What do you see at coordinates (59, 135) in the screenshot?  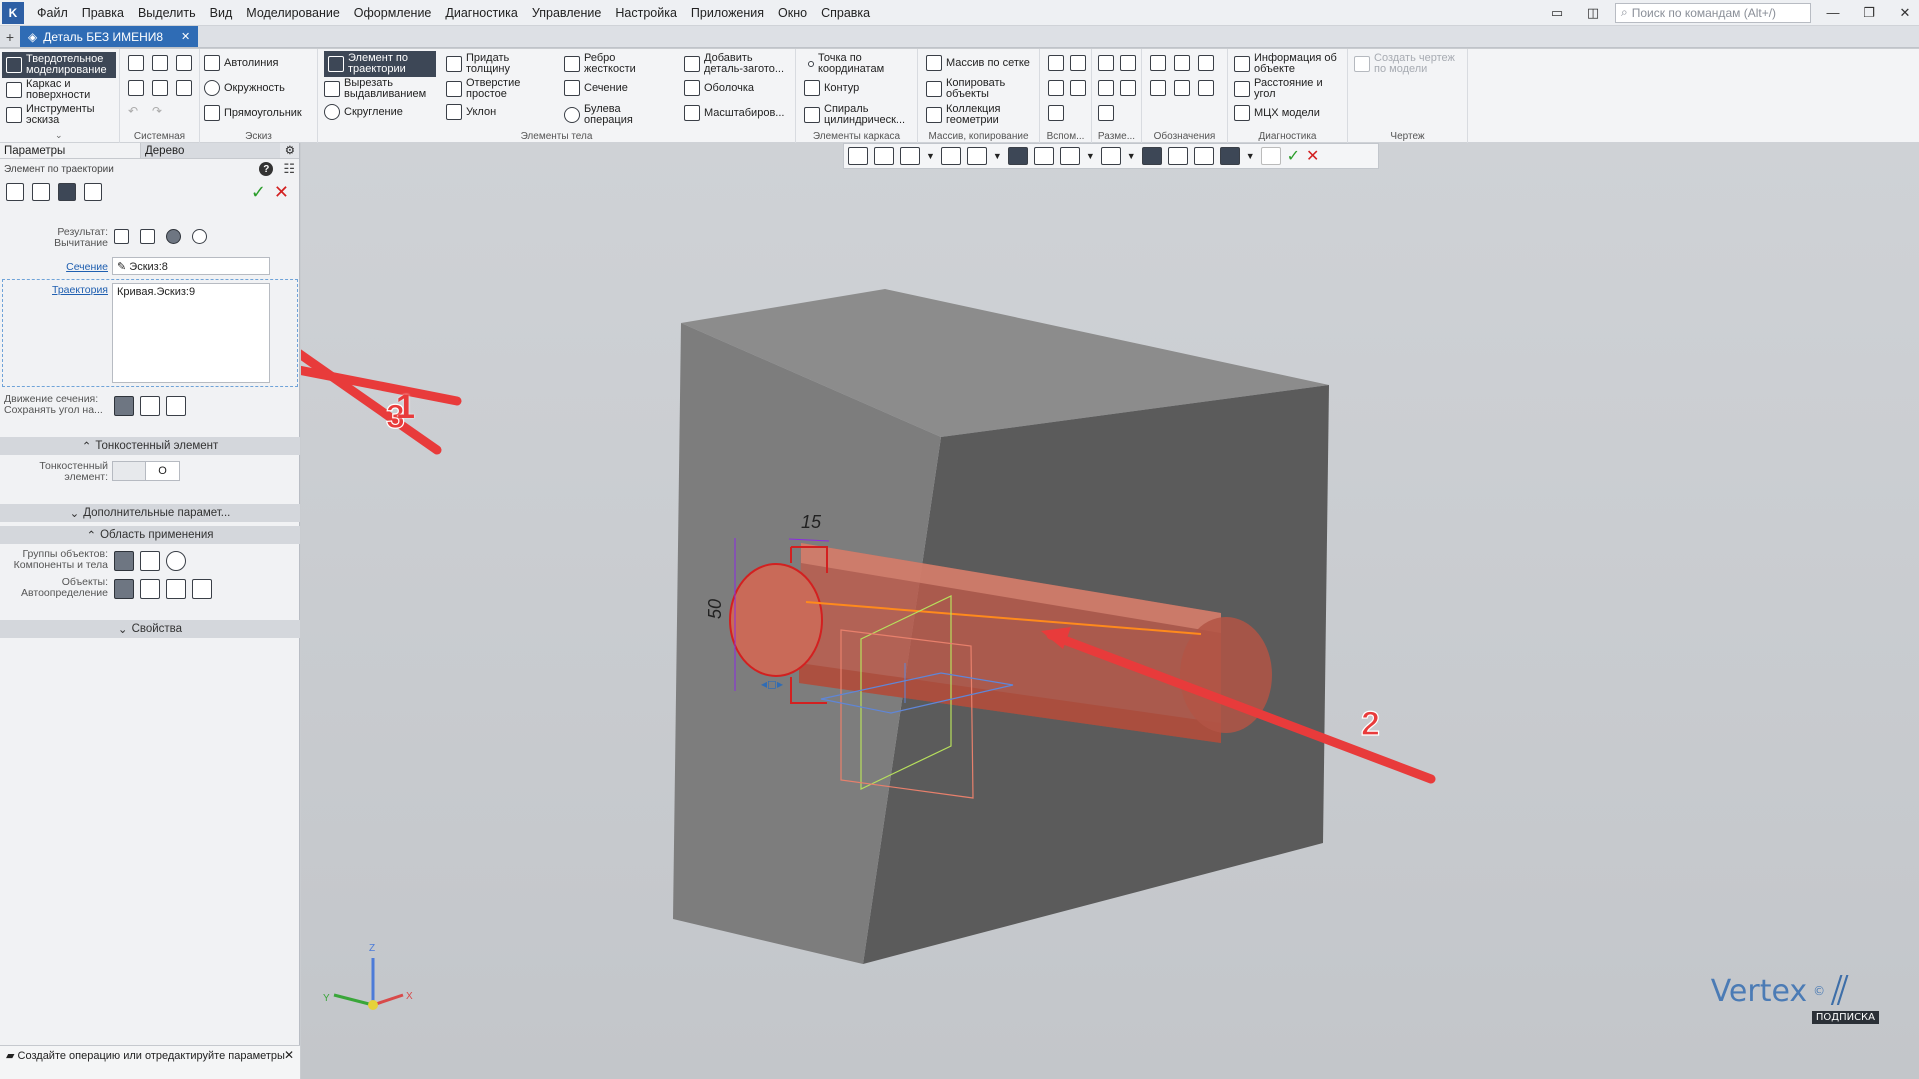 I see `collapse-chevron-icon: ⌄` at bounding box center [59, 135].